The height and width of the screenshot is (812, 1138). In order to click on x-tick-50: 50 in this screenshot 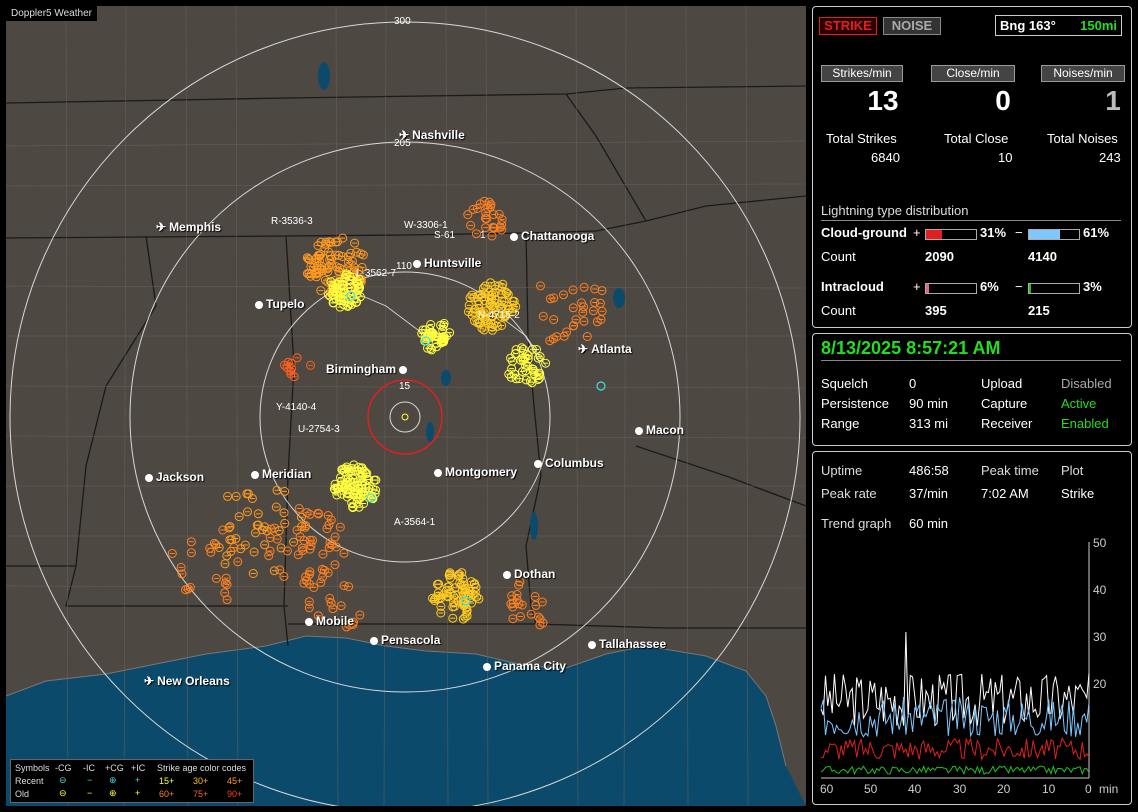, I will do `click(871, 789)`.